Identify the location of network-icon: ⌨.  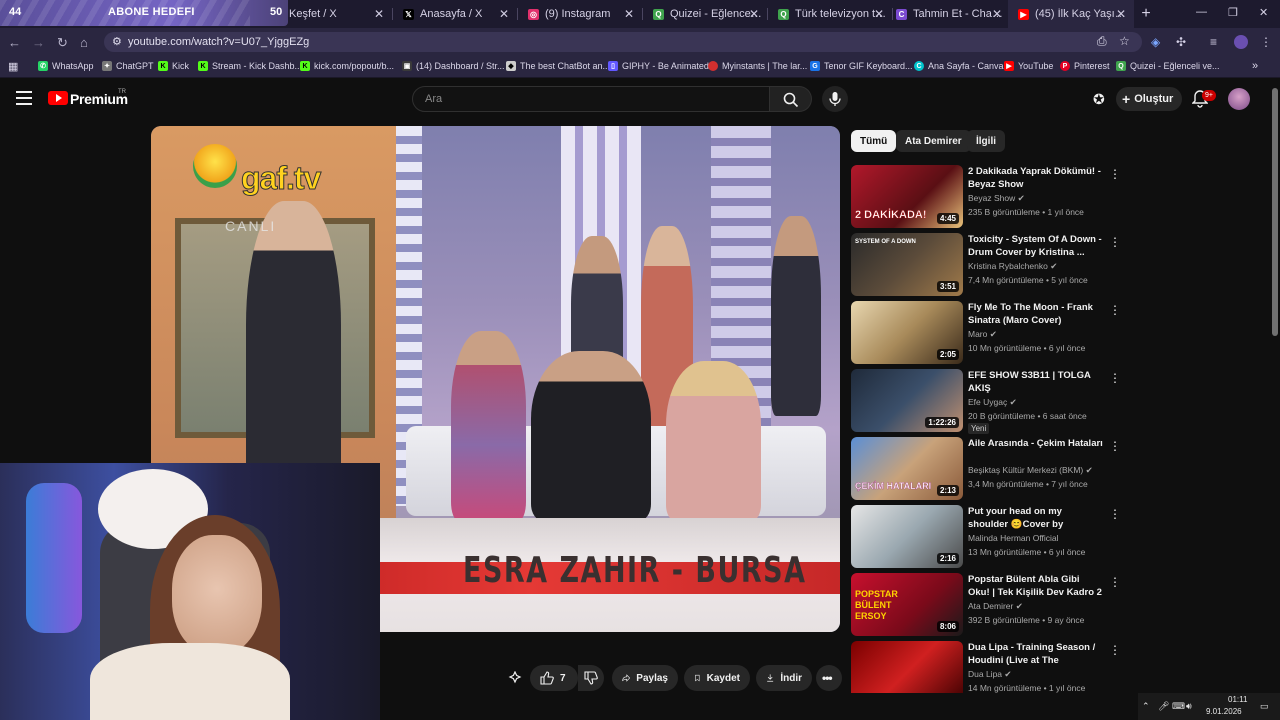
(1178, 706).